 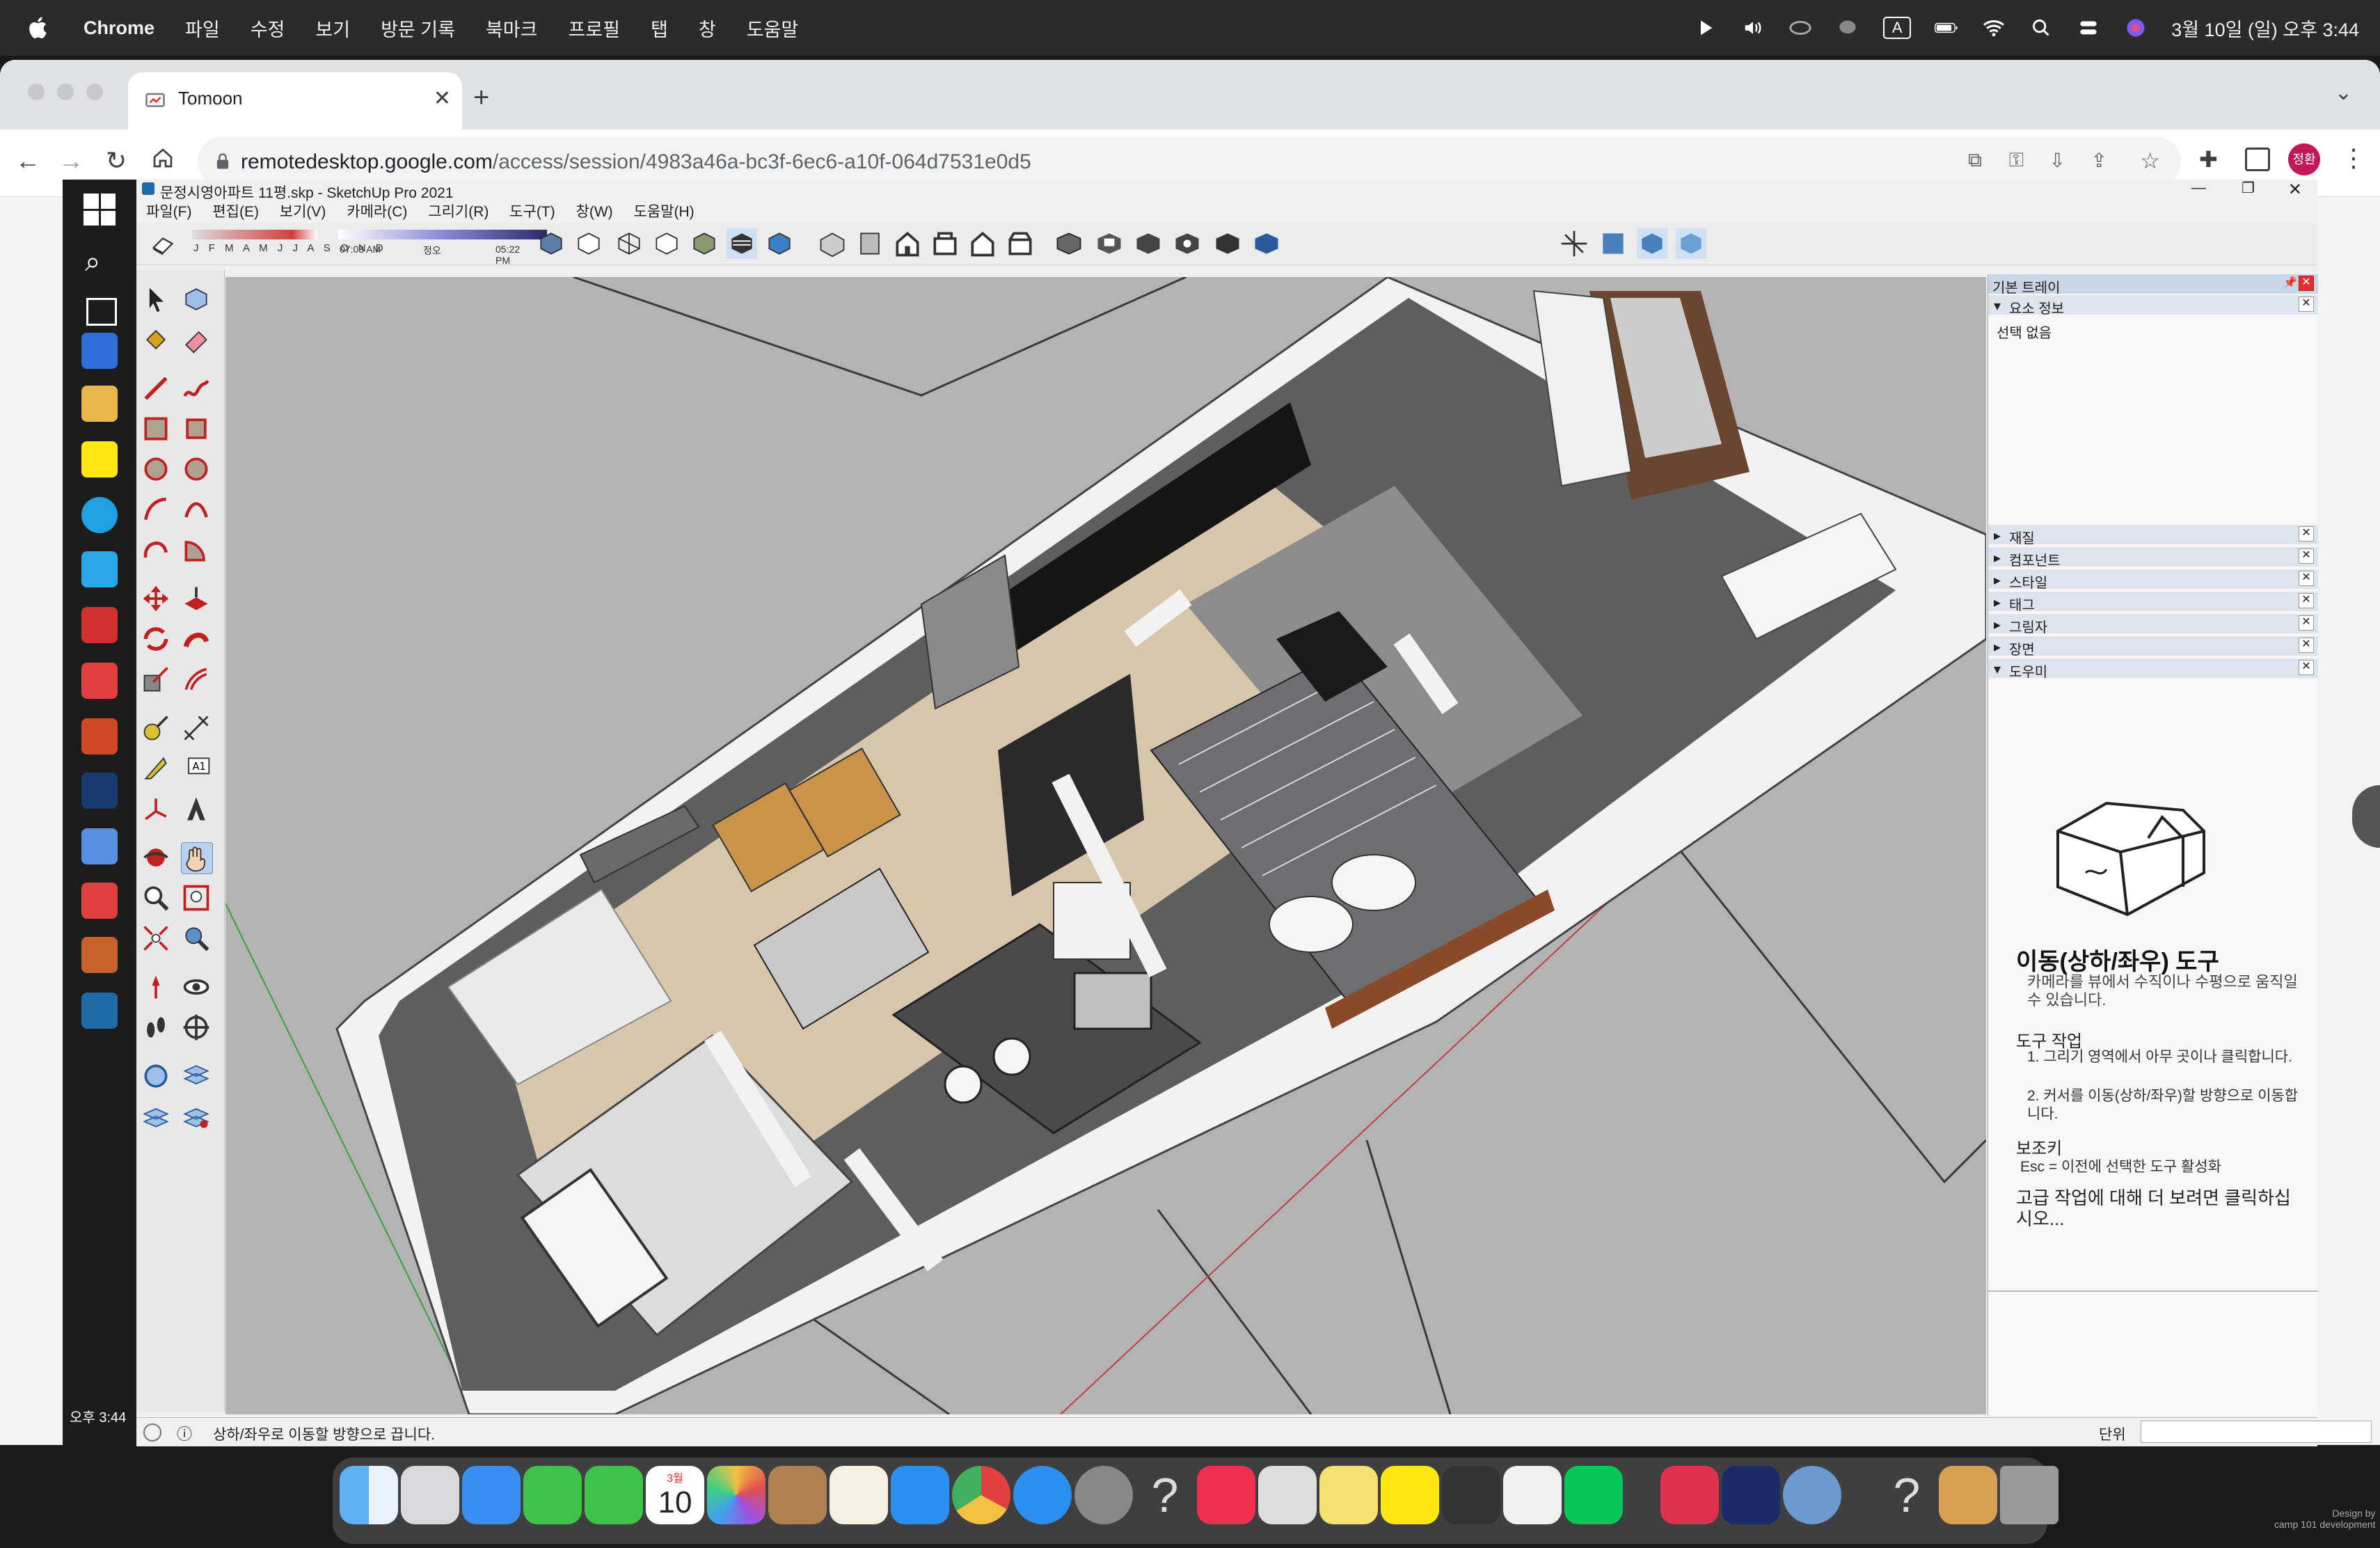 I want to click on chrome-menu-icon: ⋮, so click(x=2353, y=158).